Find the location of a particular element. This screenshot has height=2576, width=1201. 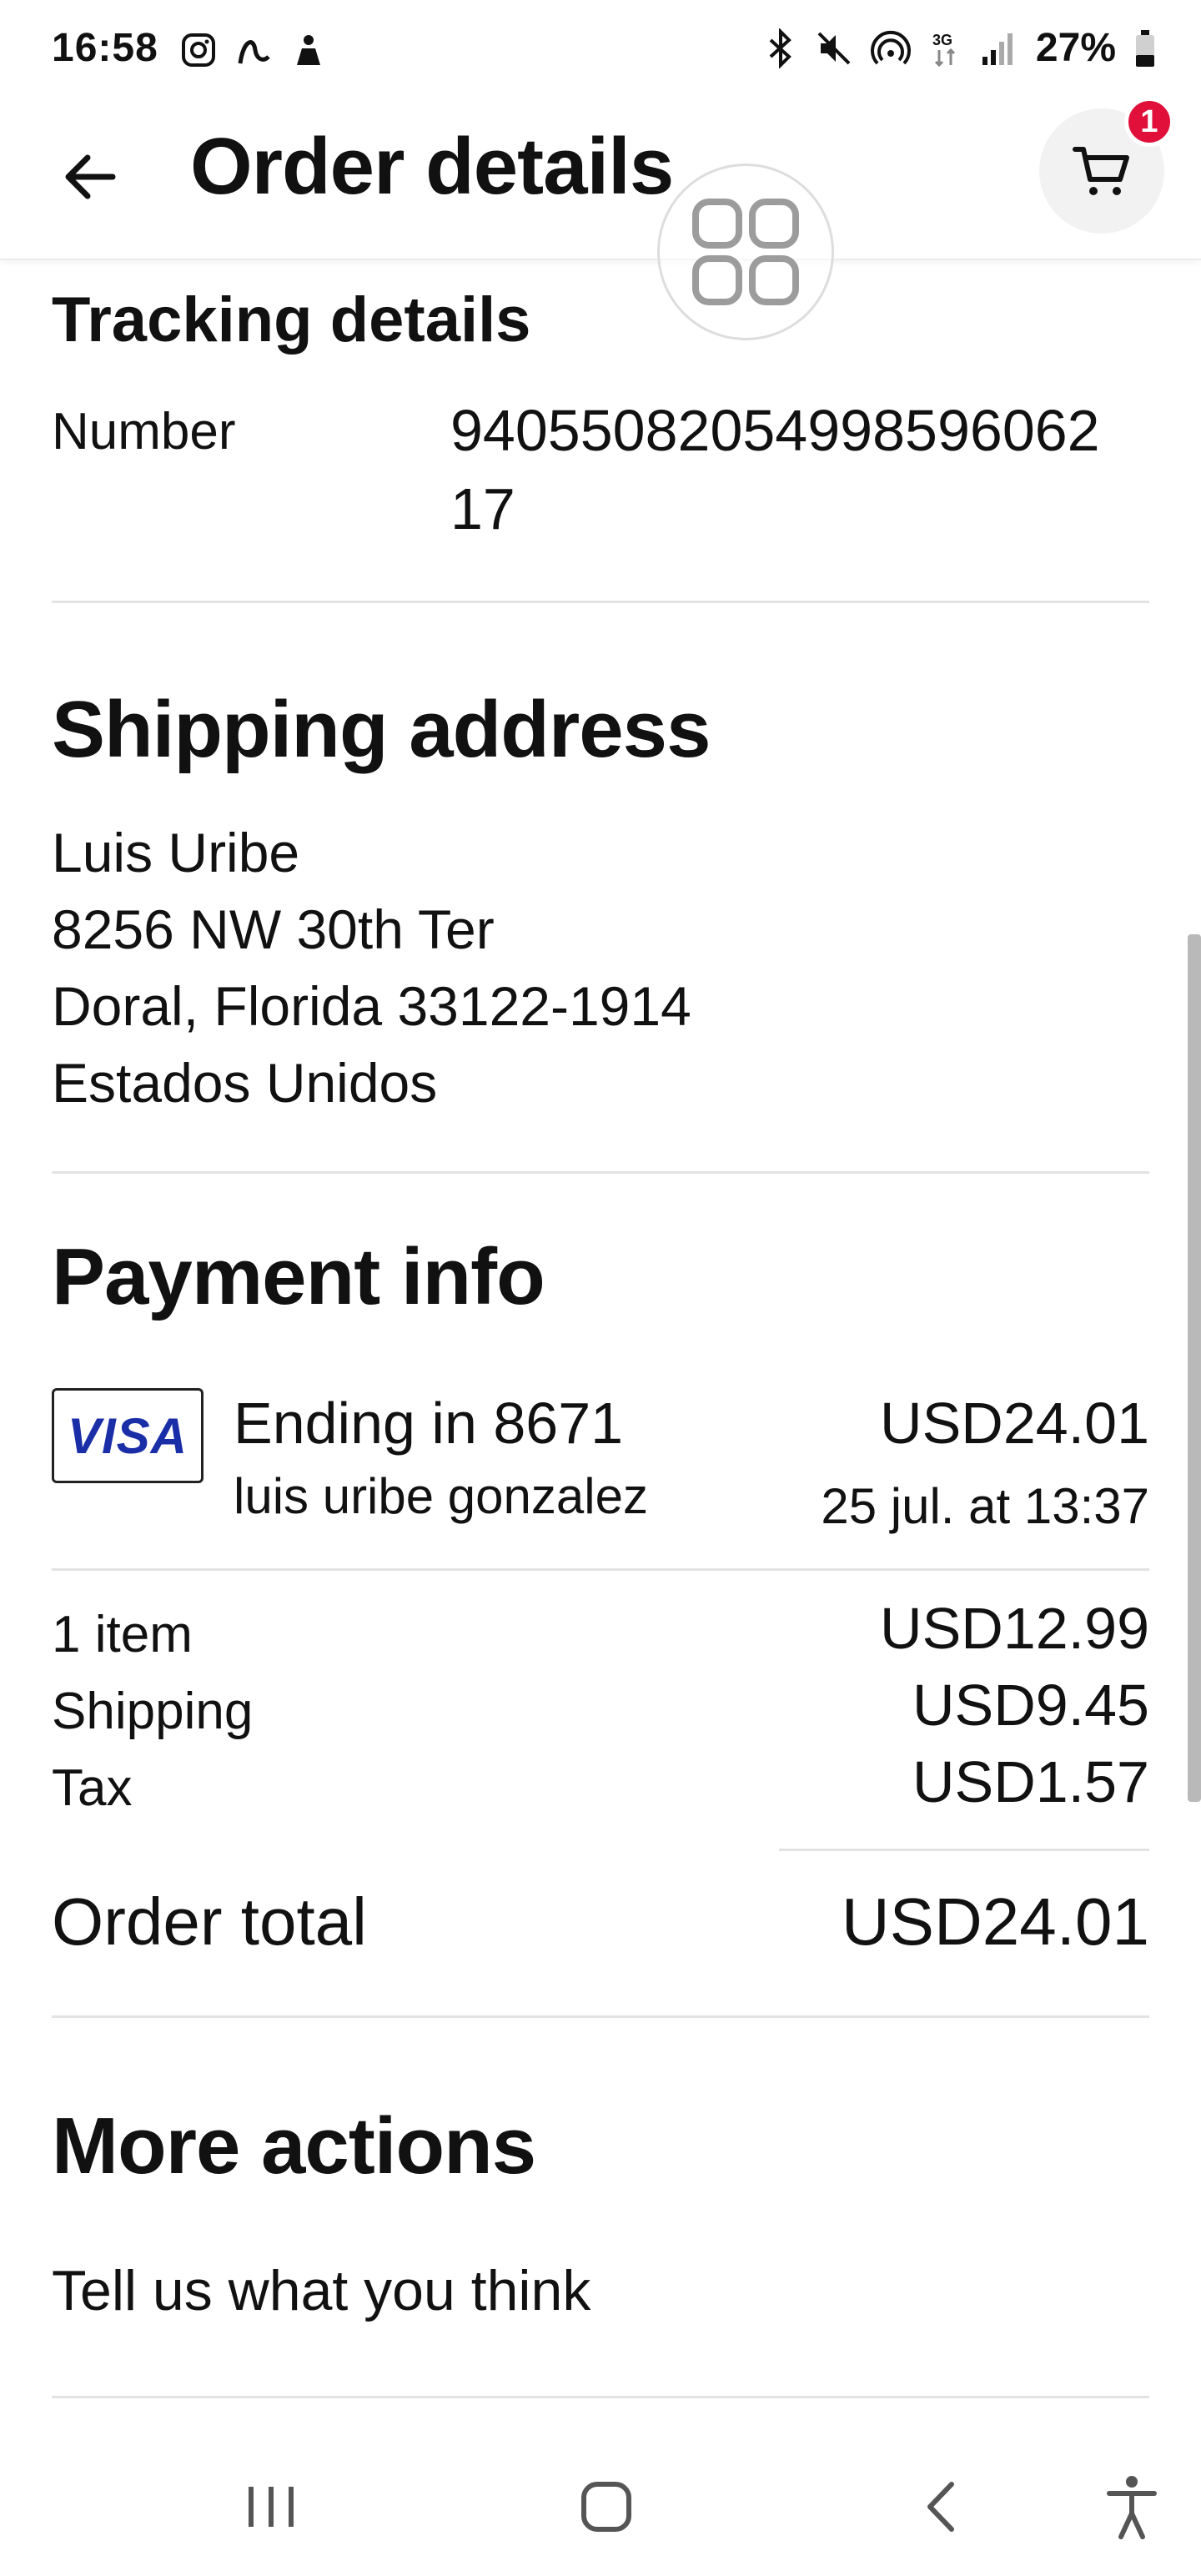

page-title: Order details is located at coordinates (432, 166).